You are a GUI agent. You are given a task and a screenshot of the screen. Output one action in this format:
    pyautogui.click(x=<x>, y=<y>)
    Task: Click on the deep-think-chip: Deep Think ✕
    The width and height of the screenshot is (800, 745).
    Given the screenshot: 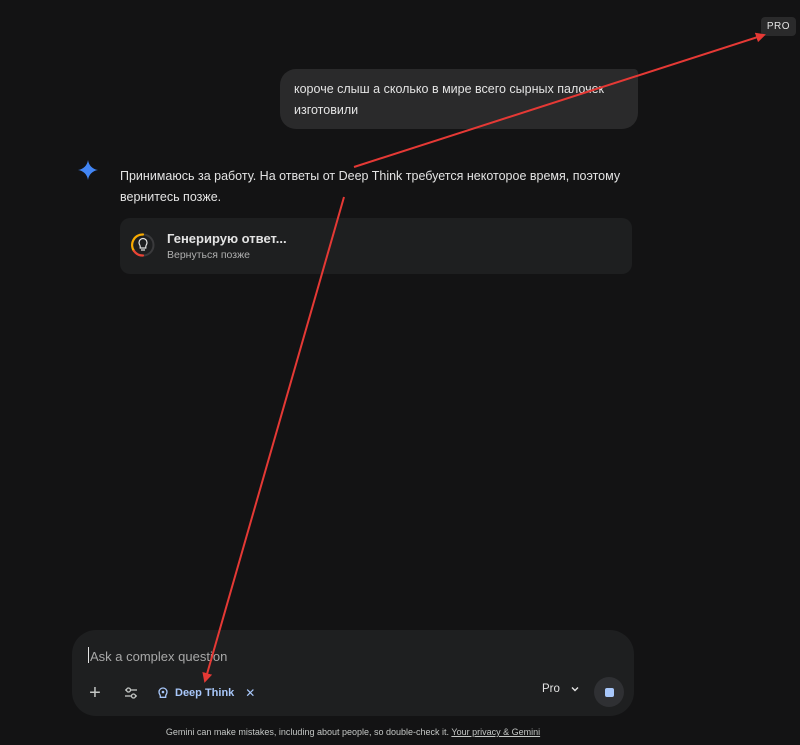 What is the action you would take?
    pyautogui.click(x=205, y=693)
    